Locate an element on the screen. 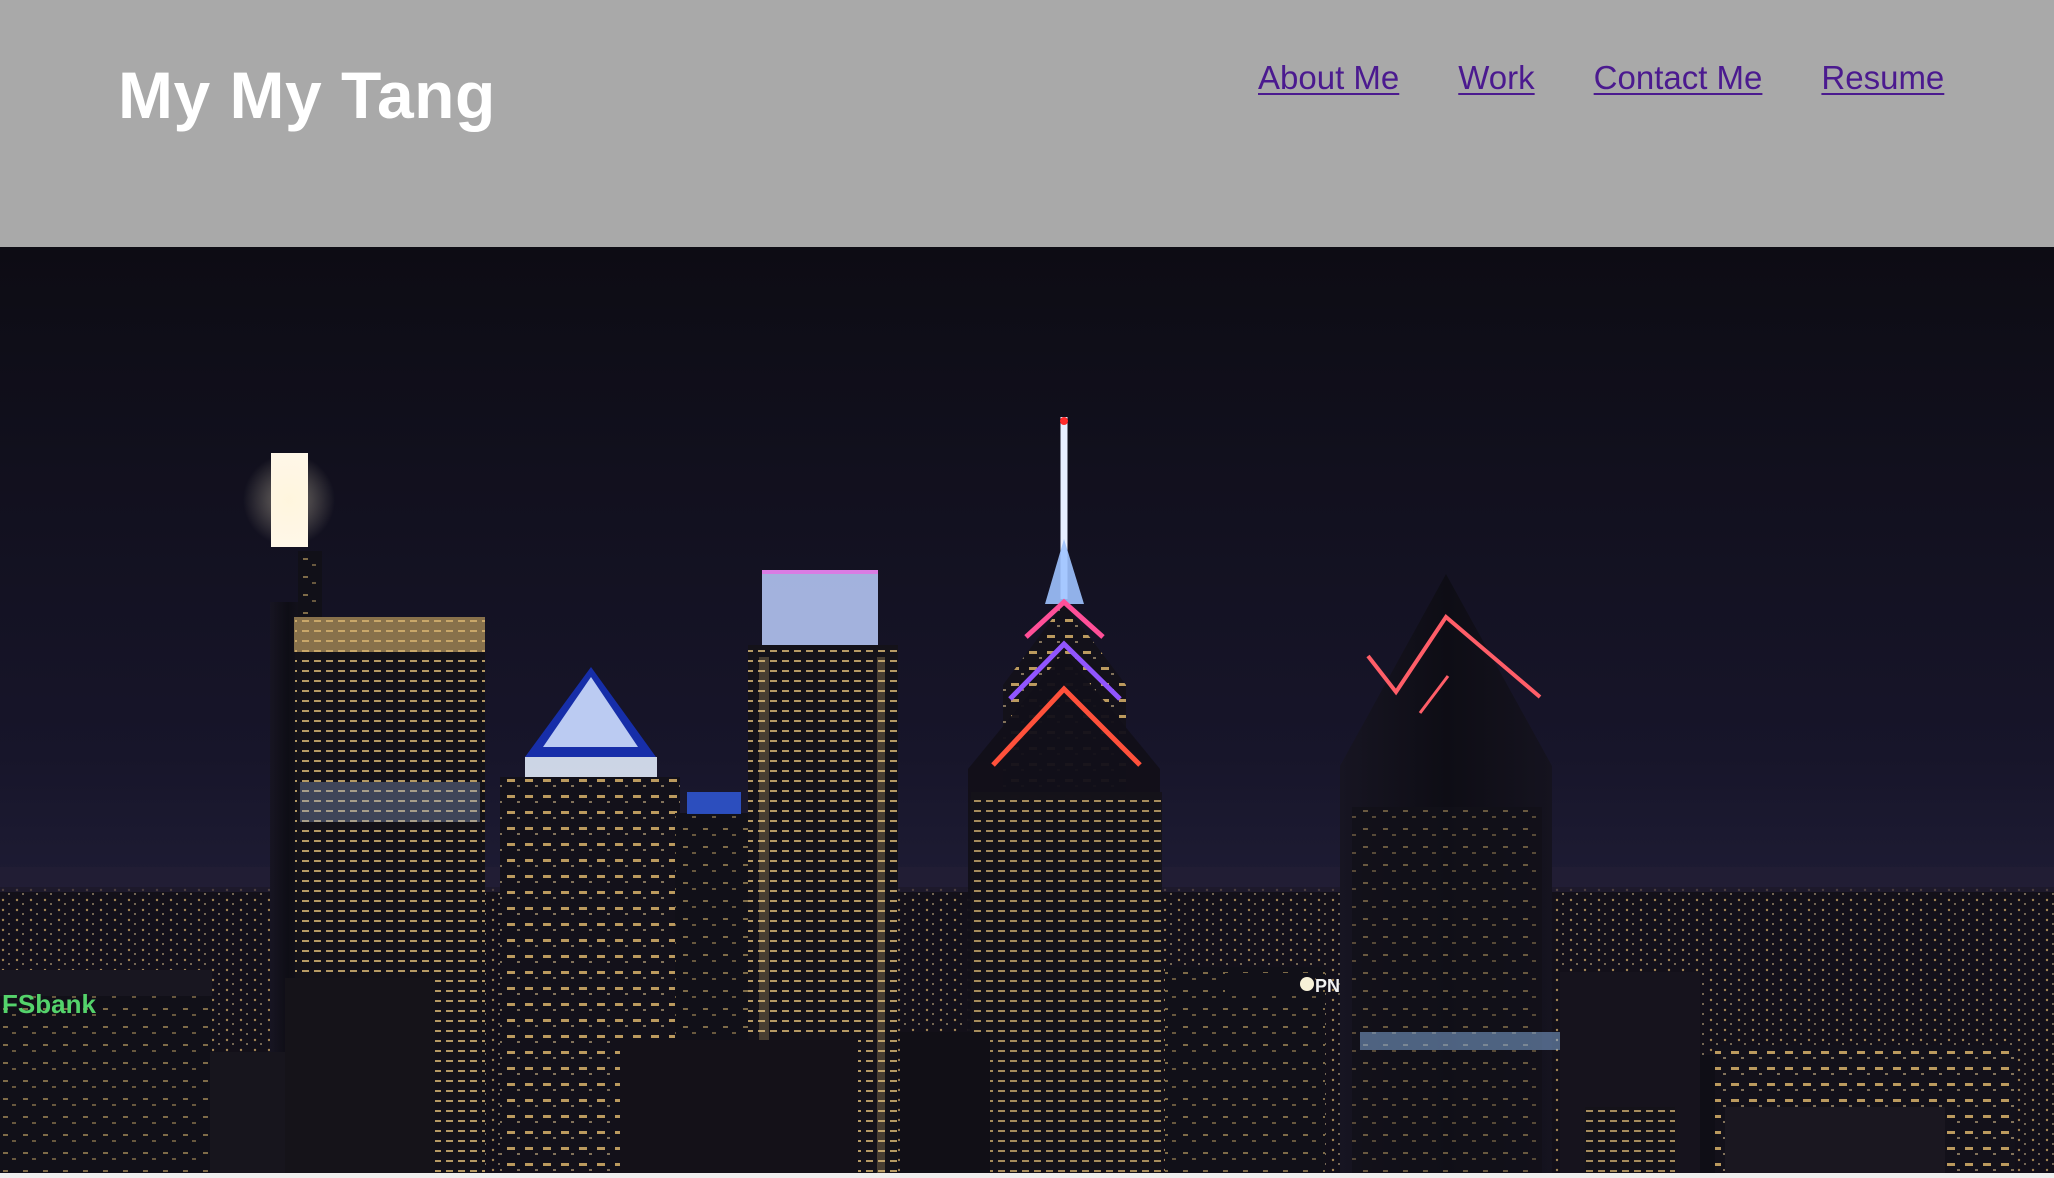  site-title: My My Tang is located at coordinates (307, 95).